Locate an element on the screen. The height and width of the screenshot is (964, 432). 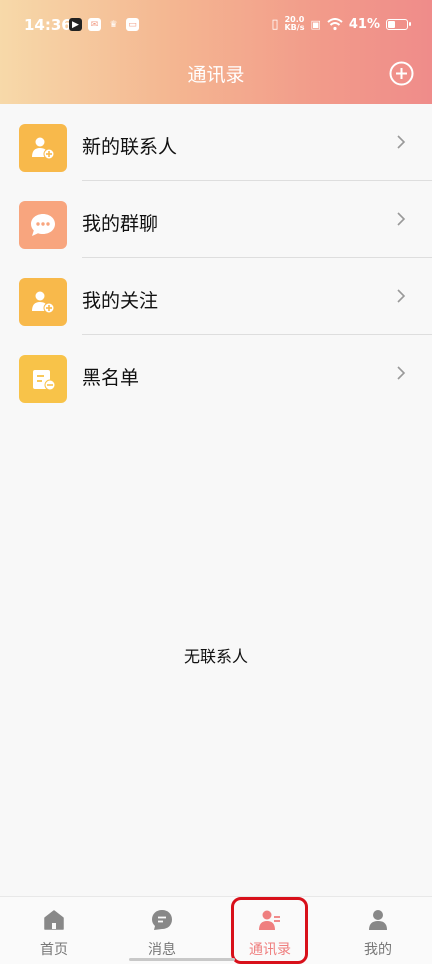
app-notification-icon: ▶ is located at coordinates (75, 24).